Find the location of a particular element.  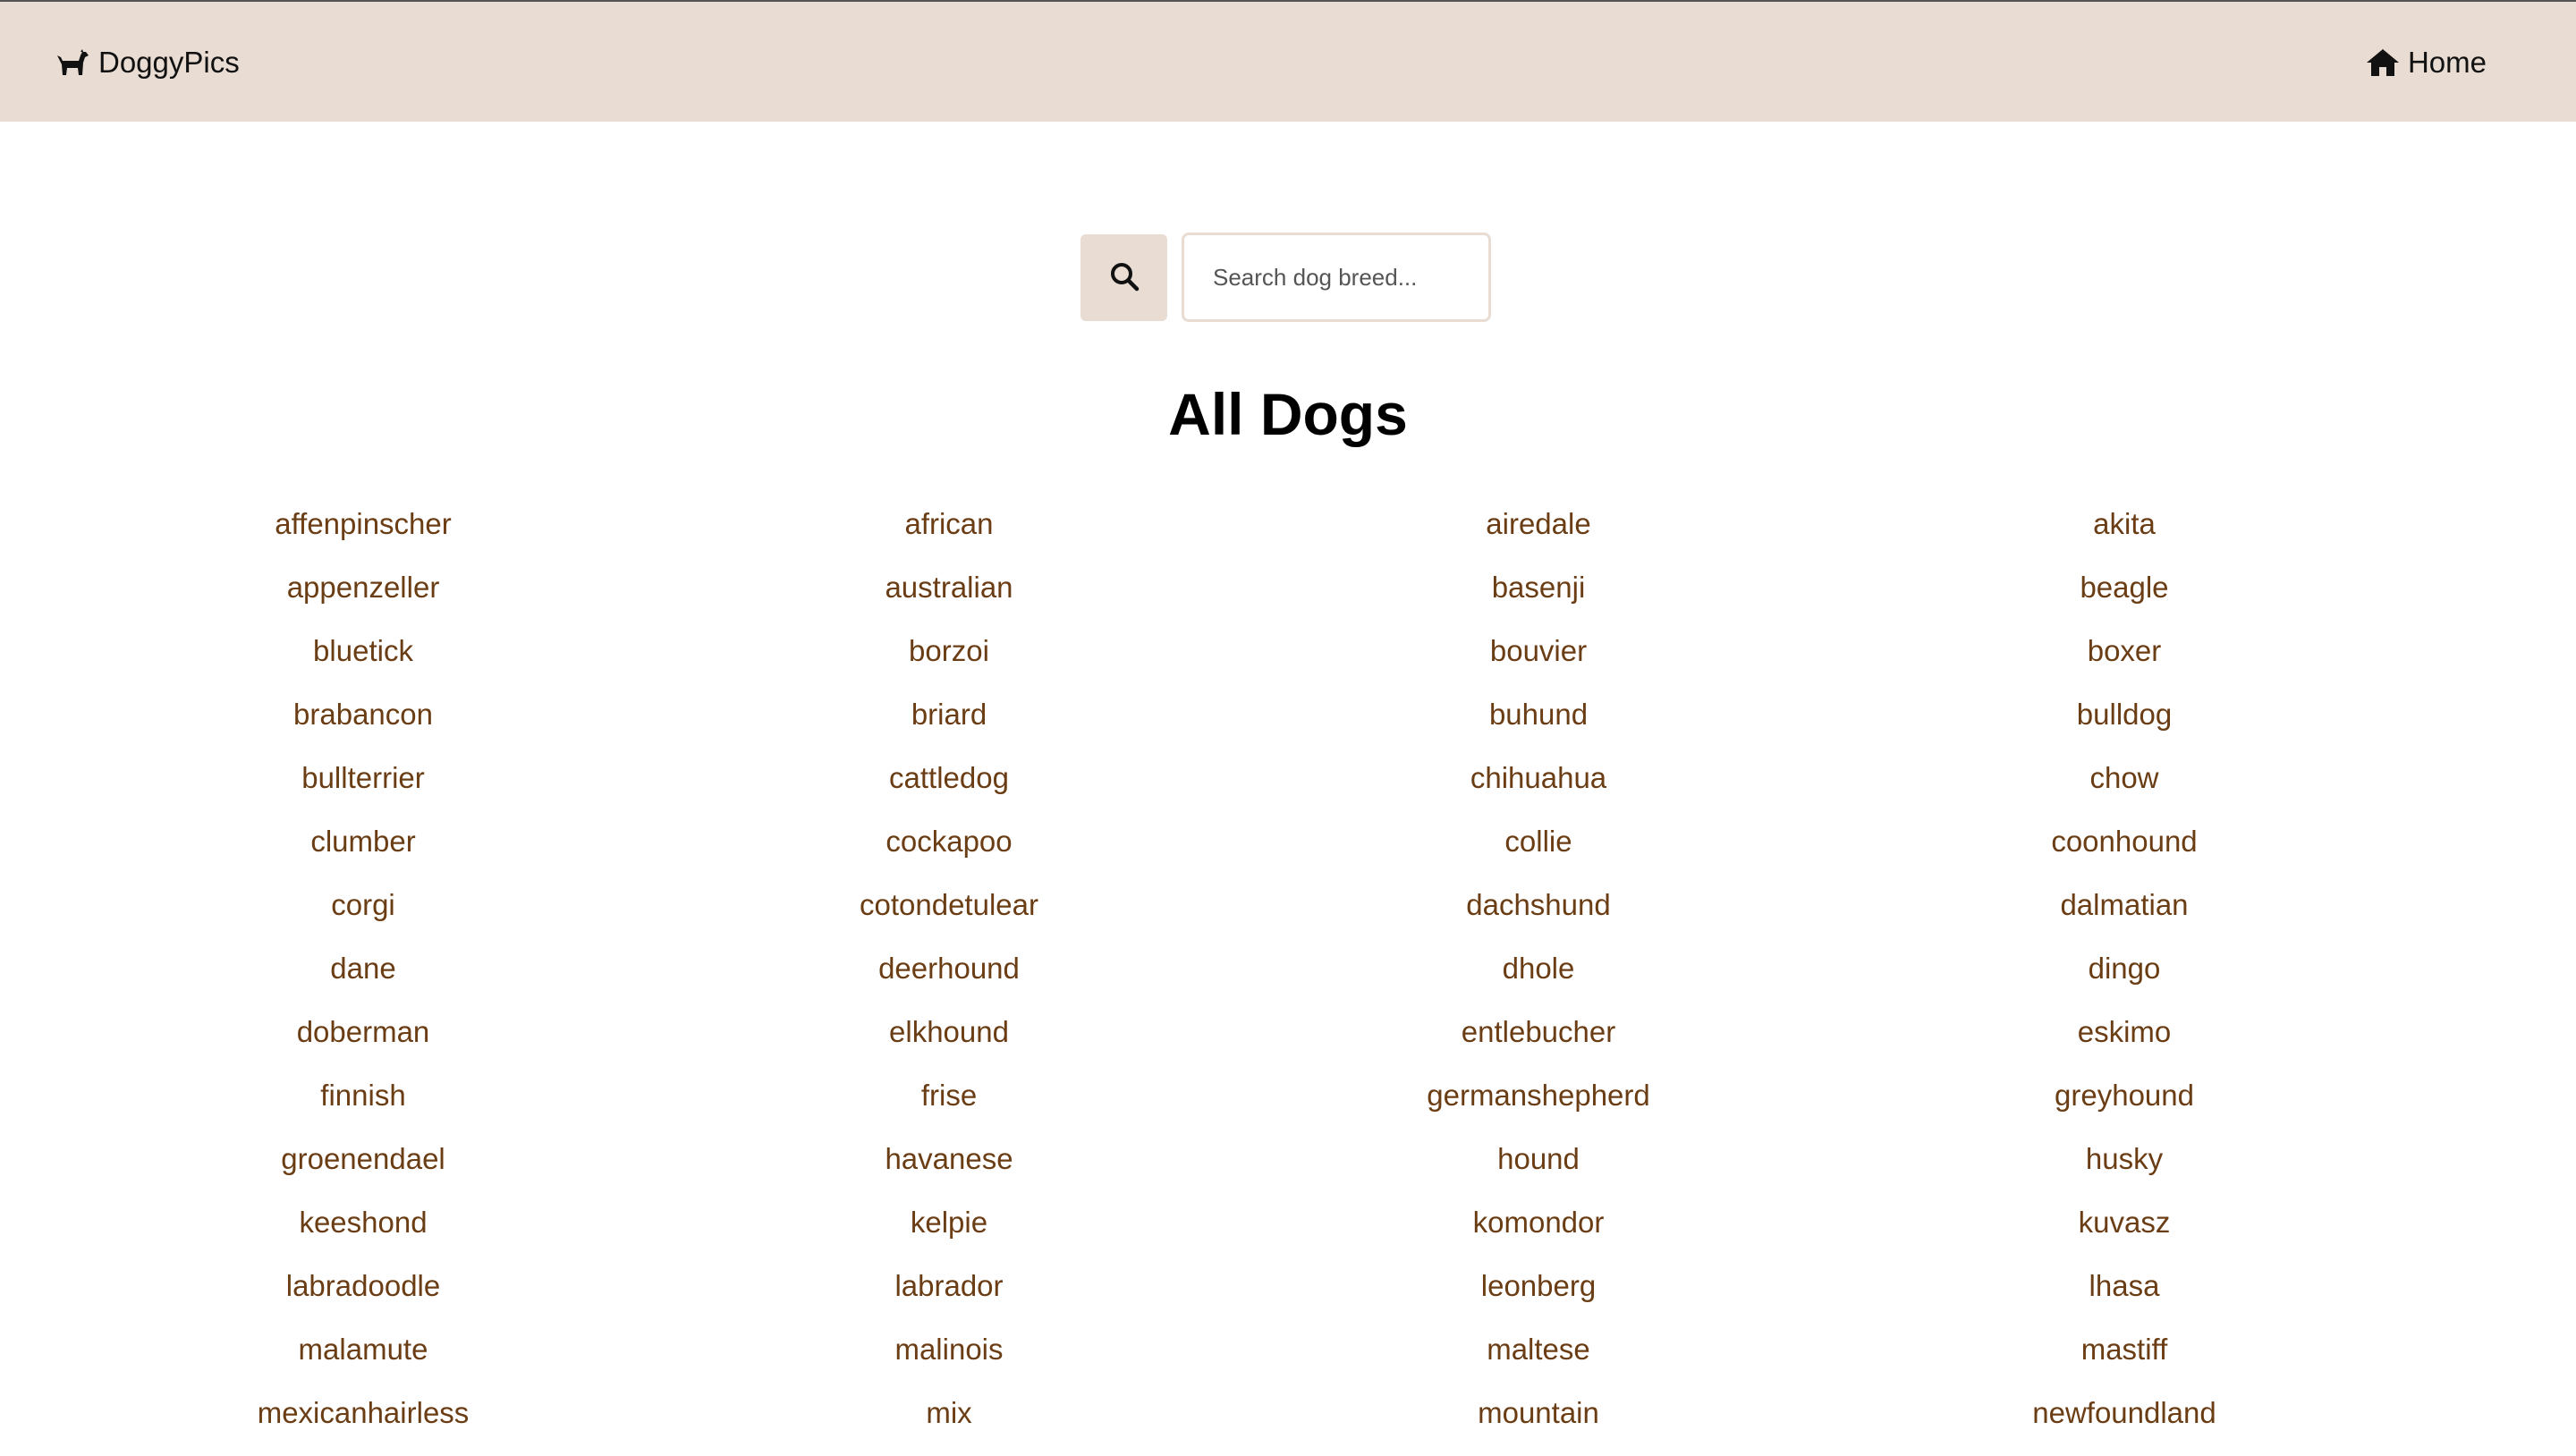

breed-link: frise is located at coordinates (949, 1095).